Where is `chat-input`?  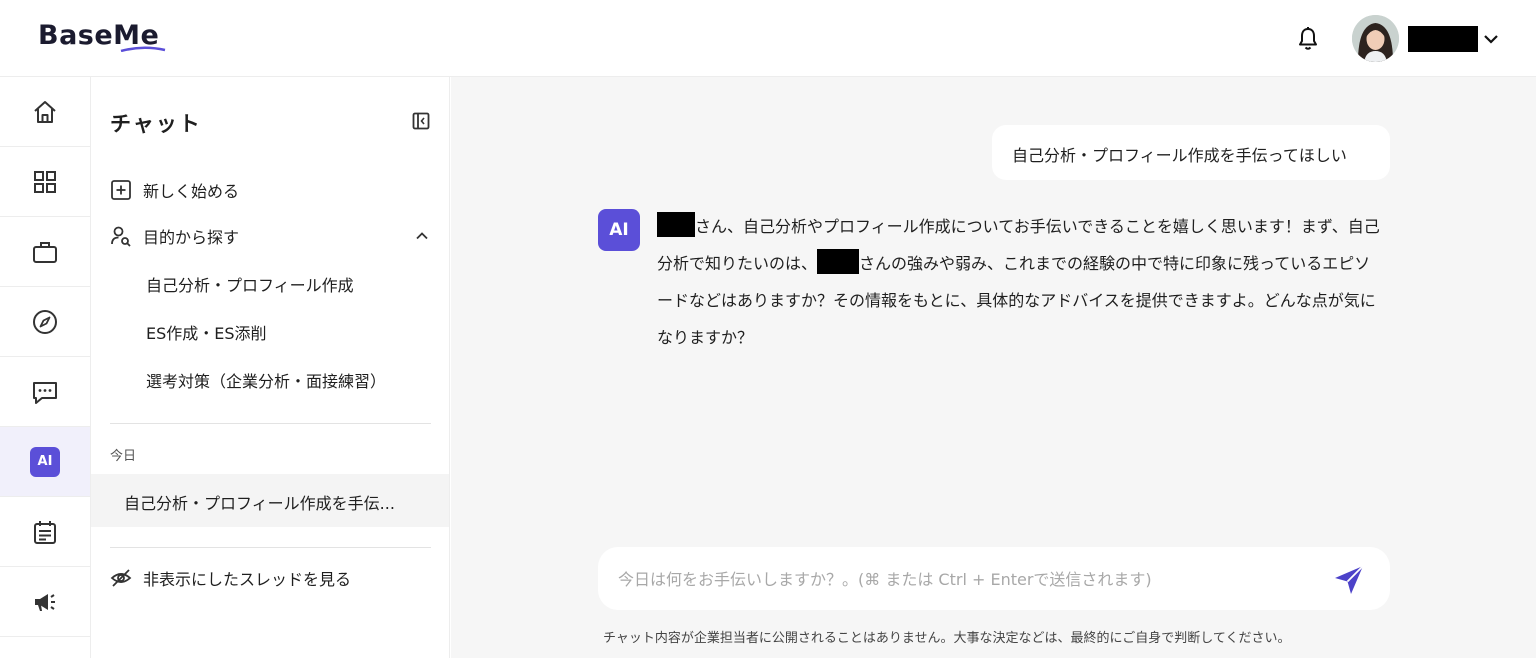
chat-input is located at coordinates (968, 579).